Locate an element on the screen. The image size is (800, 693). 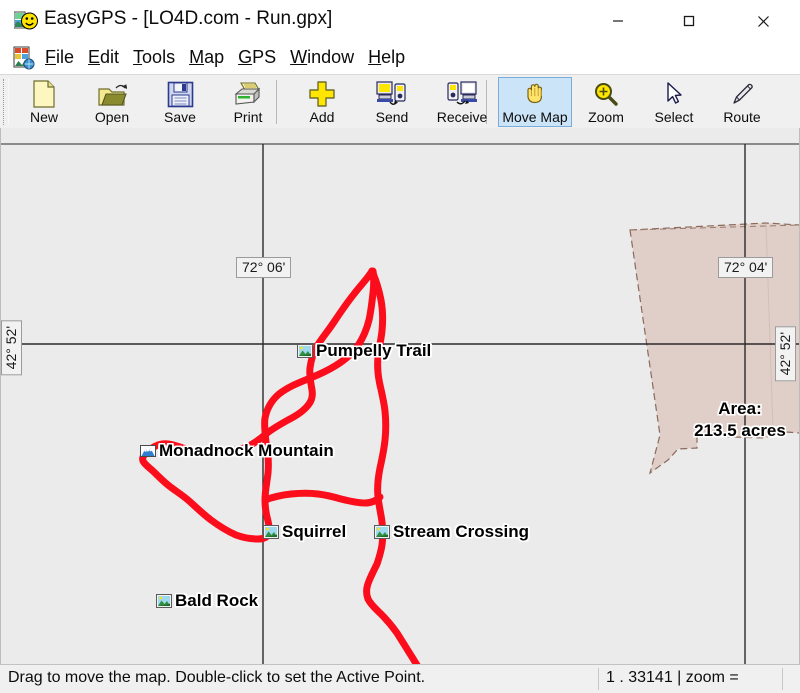
waypoint-stream-crossing: Stream Crossing is located at coordinates (451, 532).